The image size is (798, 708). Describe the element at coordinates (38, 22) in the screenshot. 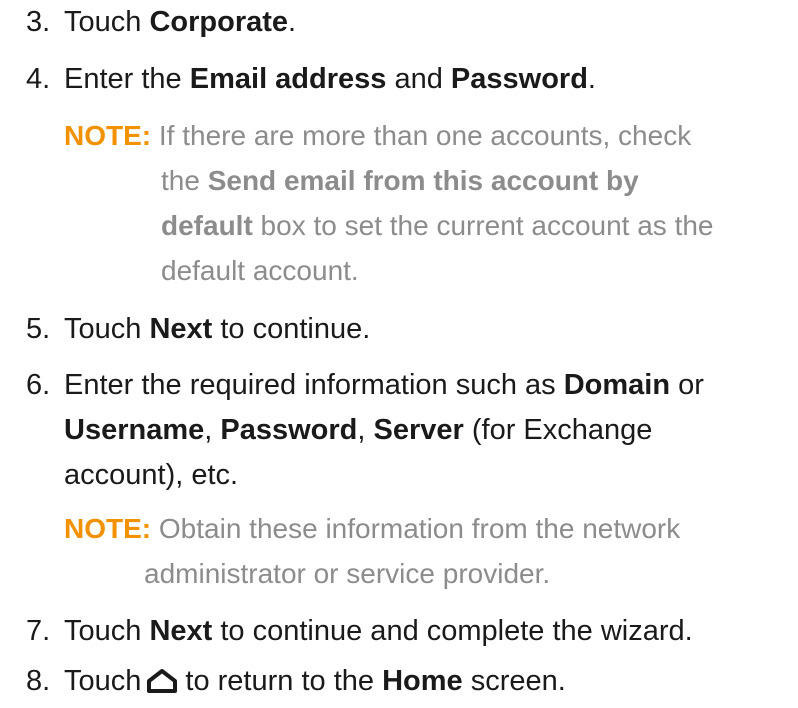

I see `step-number: 3.` at that location.